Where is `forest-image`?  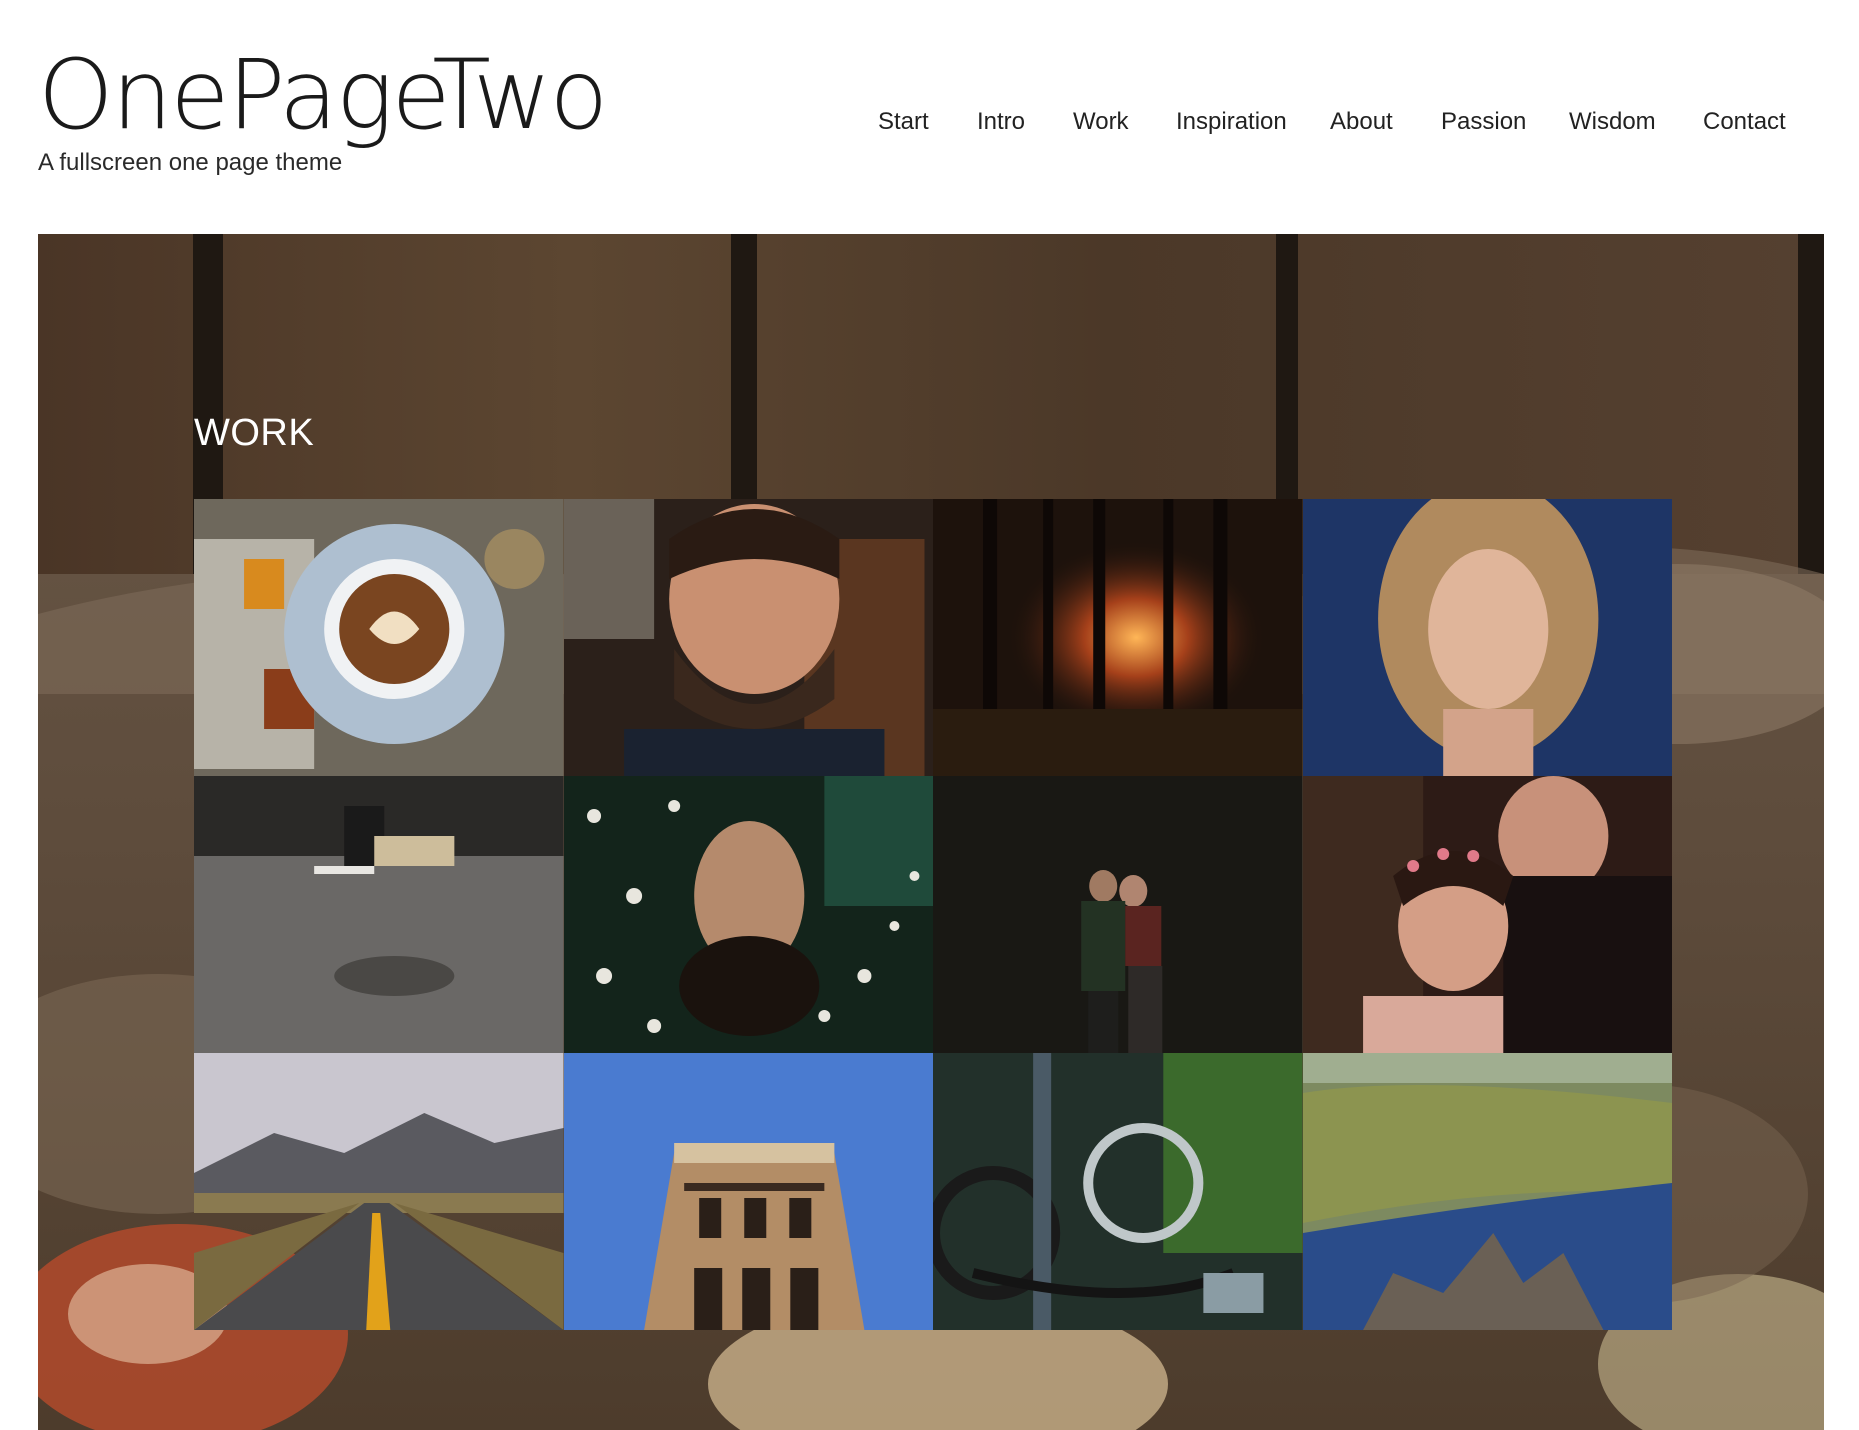
forest-image is located at coordinates (1118, 637).